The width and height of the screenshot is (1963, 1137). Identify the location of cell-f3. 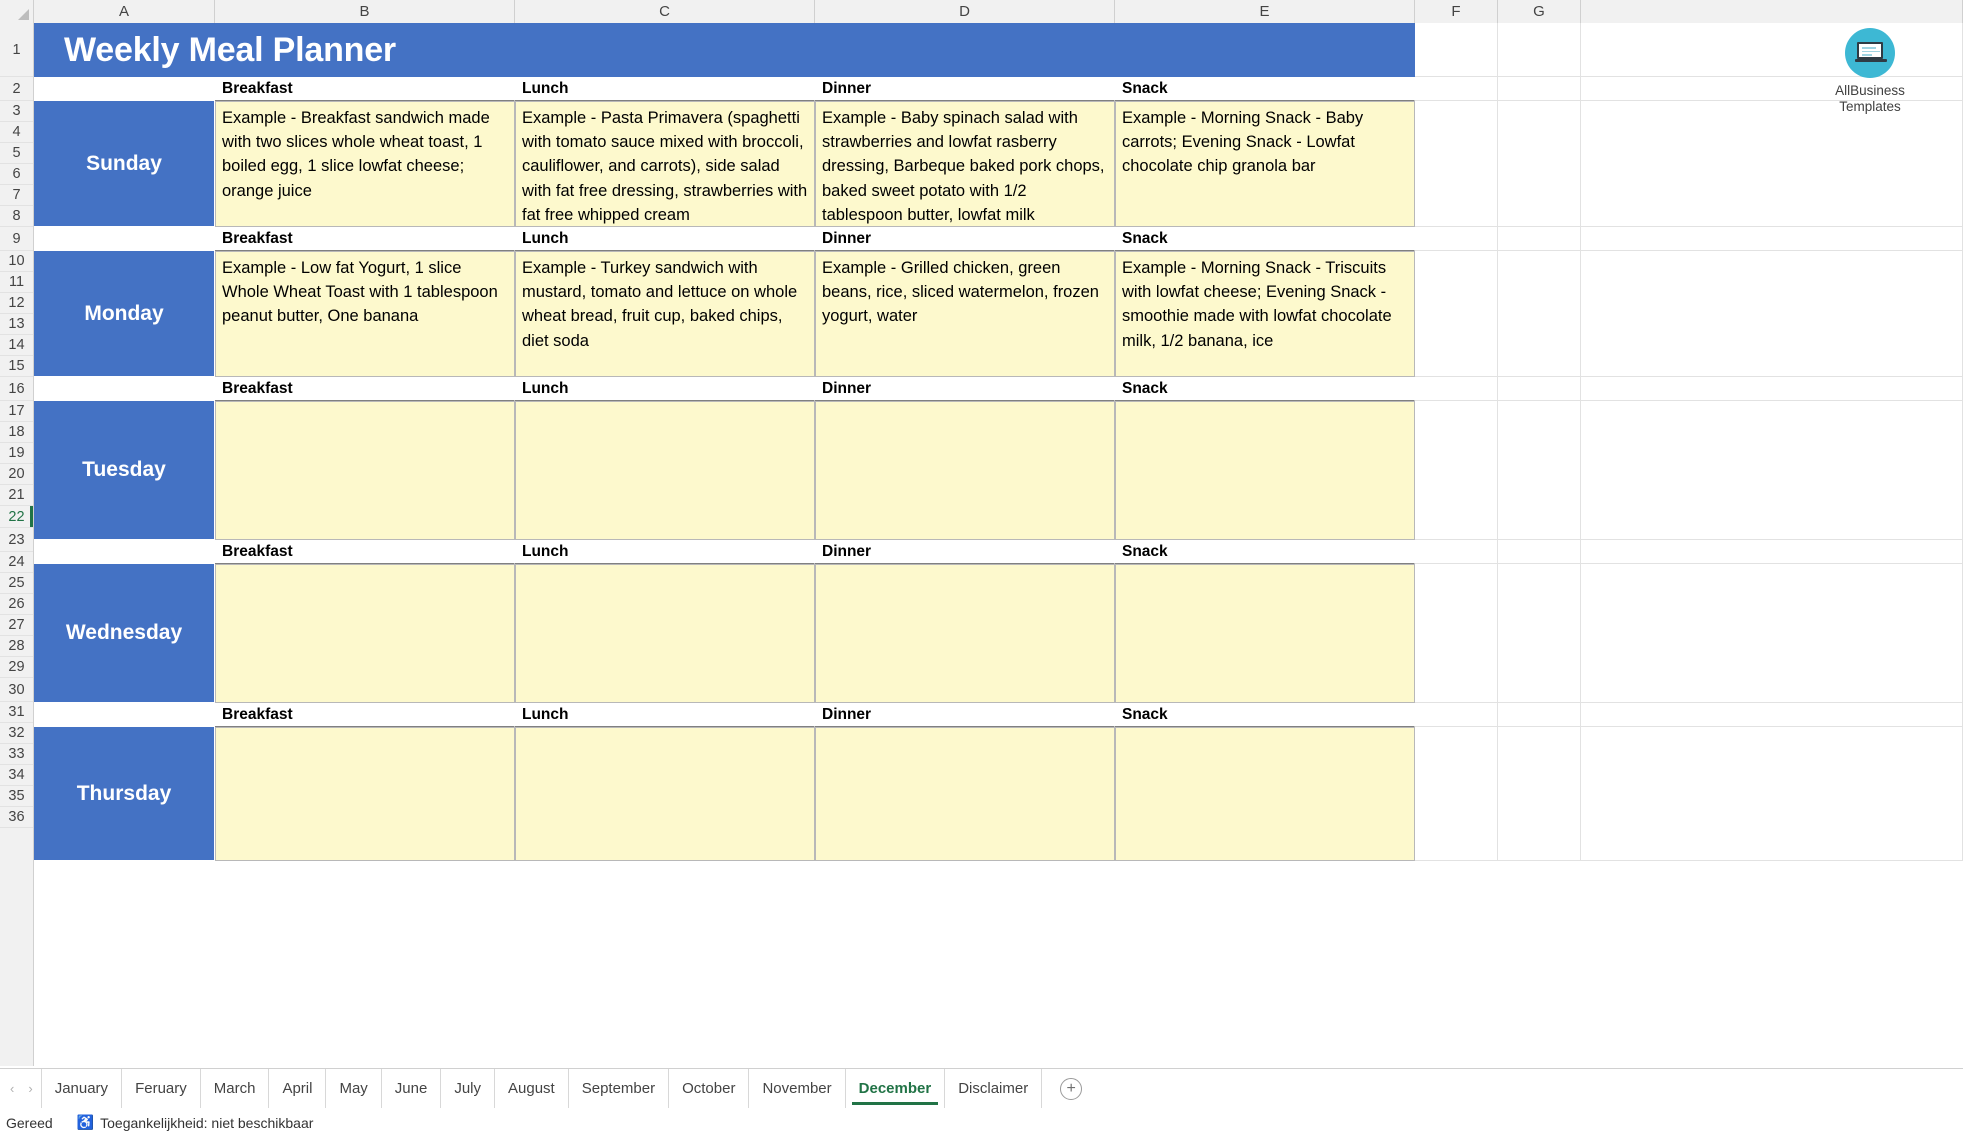
(1456, 164).